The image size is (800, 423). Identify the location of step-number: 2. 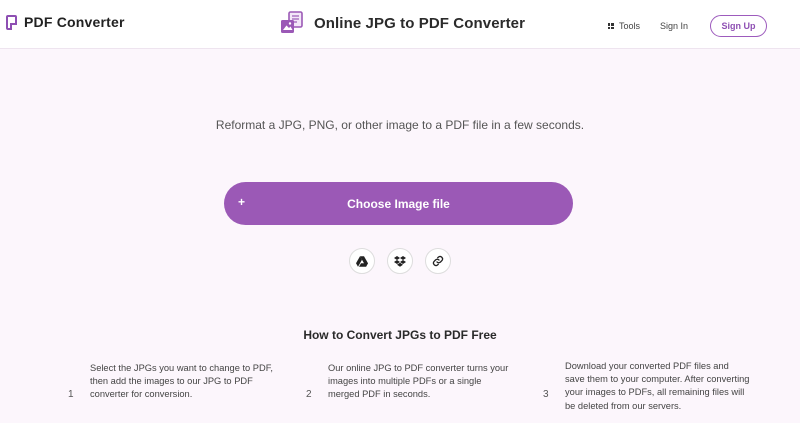
(309, 394).